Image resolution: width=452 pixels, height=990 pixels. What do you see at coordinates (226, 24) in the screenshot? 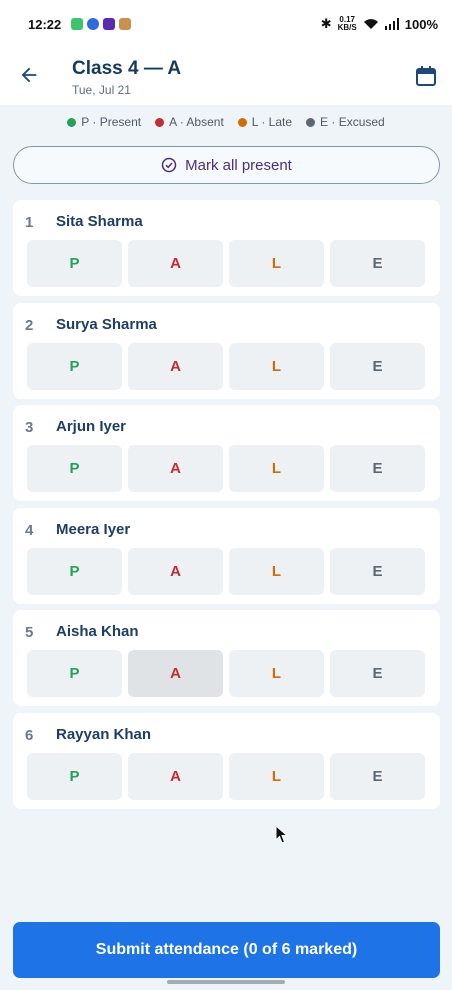
I see `status-bar: 12:22 ✱ 0.17 KB/S 100%` at bounding box center [226, 24].